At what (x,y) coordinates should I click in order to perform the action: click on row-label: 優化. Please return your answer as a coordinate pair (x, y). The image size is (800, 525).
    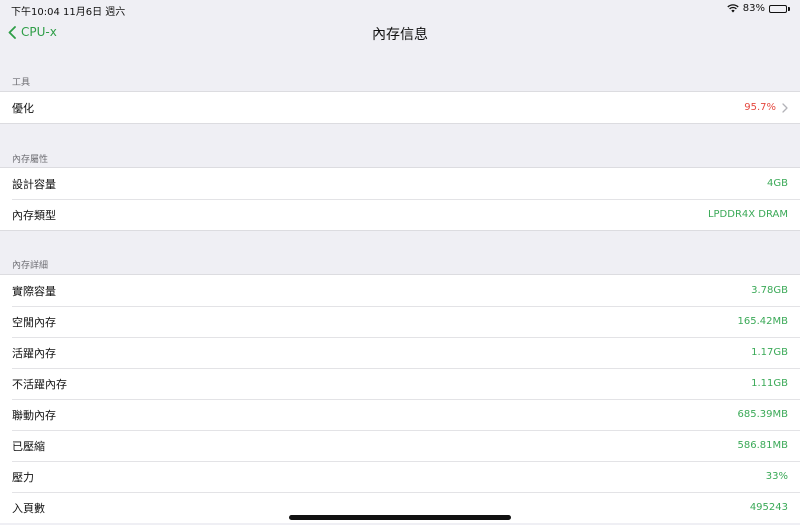
    Looking at the image, I should click on (23, 108).